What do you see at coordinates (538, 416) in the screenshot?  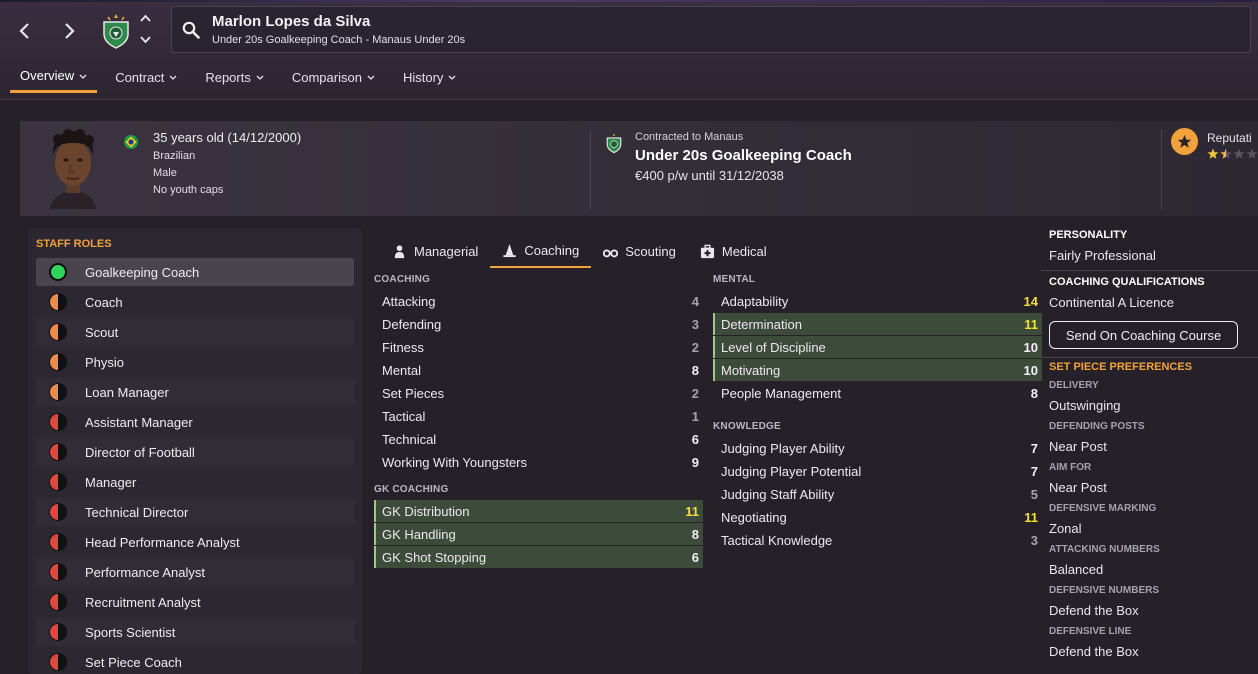 I see `attribute-row: Tactical 1` at bounding box center [538, 416].